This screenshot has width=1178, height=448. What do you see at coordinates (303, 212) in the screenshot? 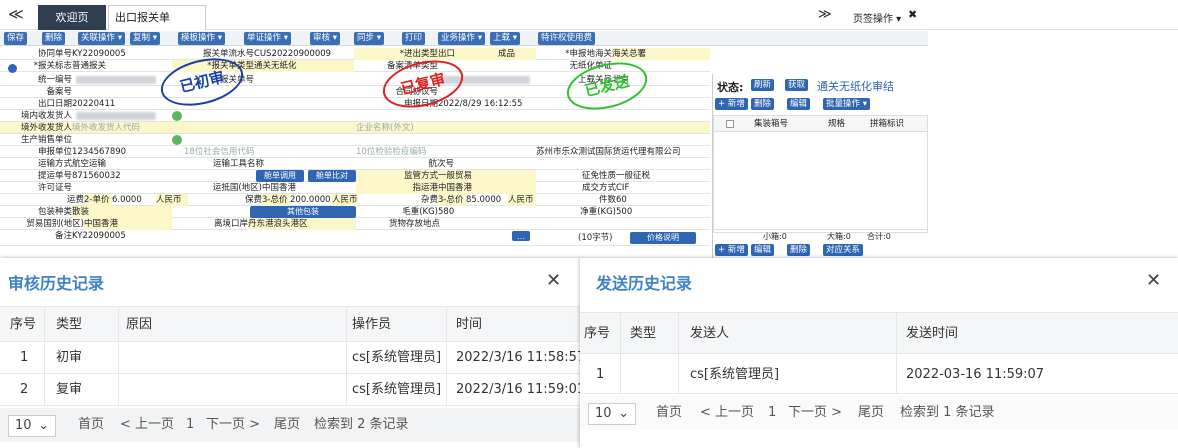
I see `other-package-button: 其他包装` at bounding box center [303, 212].